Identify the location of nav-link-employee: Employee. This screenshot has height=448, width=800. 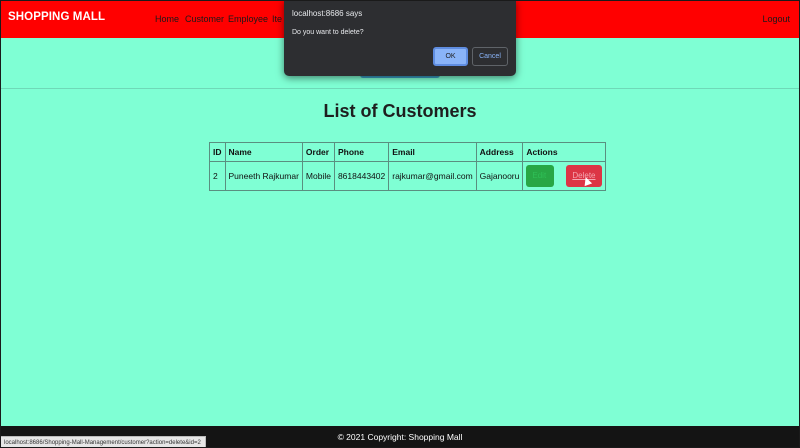
(248, 19).